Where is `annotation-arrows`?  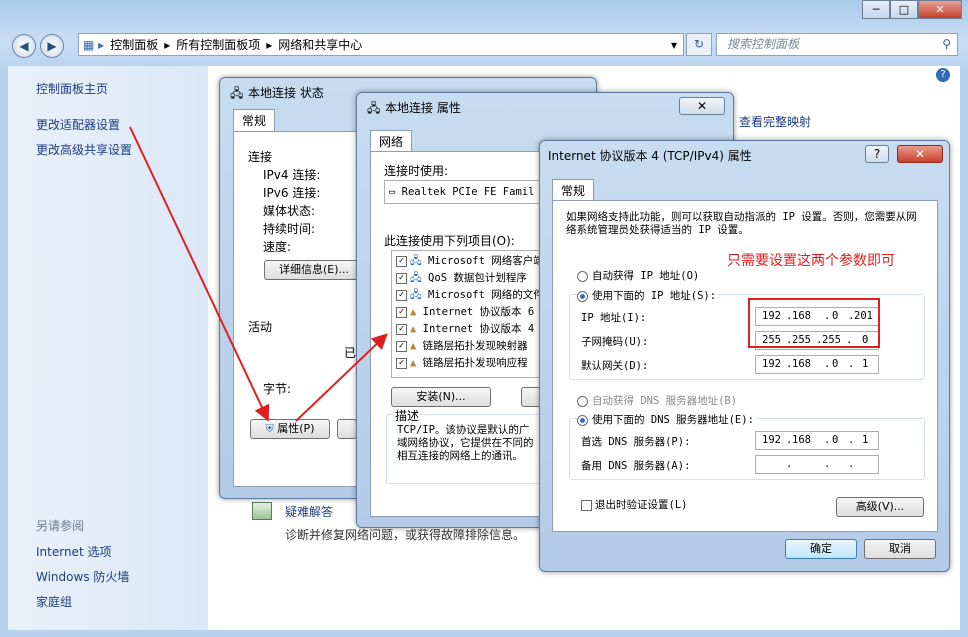
annotation-arrows is located at coordinates (258, 274).